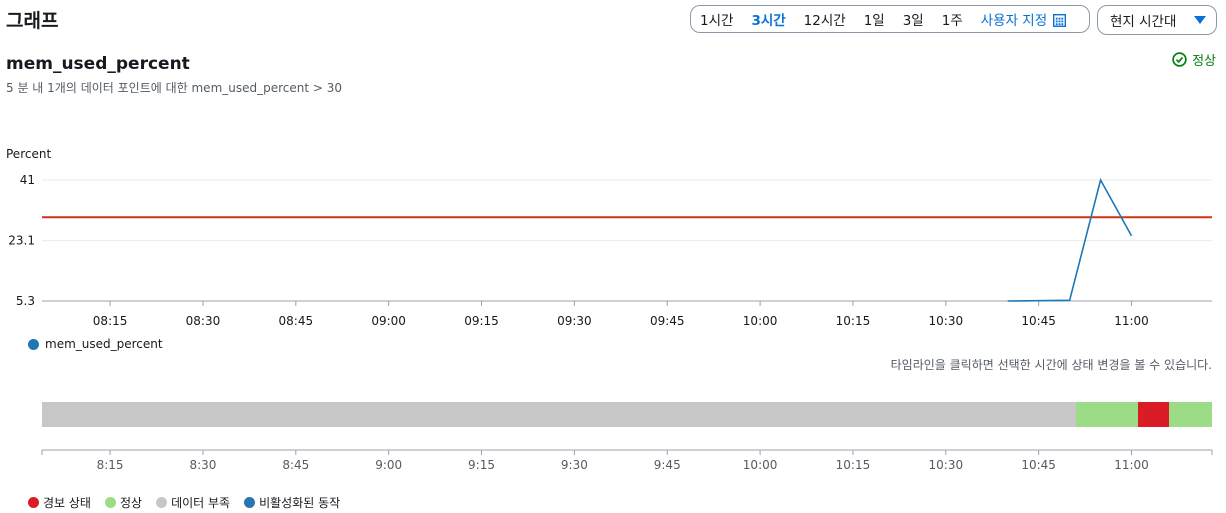 This screenshot has height=513, width=1226. What do you see at coordinates (481, 465) in the screenshot?
I see `timeline-tick-label: 9:15` at bounding box center [481, 465].